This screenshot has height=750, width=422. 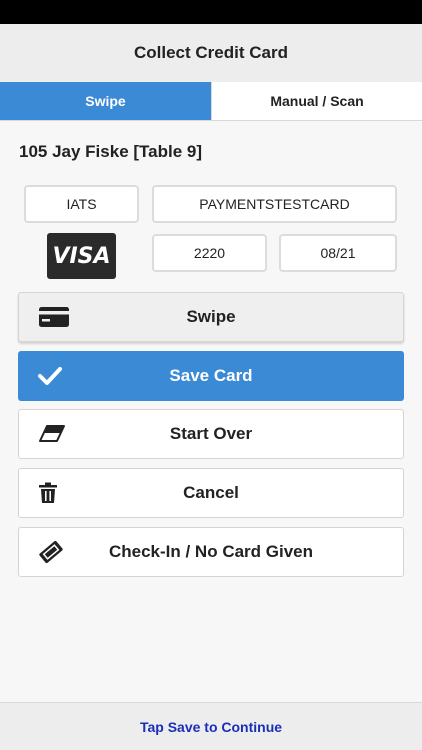 What do you see at coordinates (211, 12) in the screenshot?
I see `status-bar` at bounding box center [211, 12].